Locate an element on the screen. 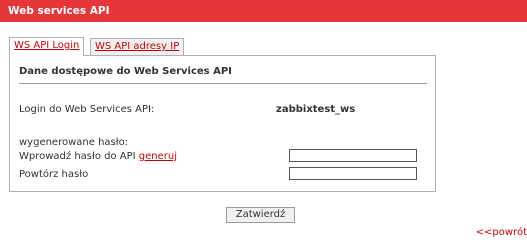 Image resolution: width=527 pixels, height=240 pixels. page-title: Web services API is located at coordinates (59, 11).